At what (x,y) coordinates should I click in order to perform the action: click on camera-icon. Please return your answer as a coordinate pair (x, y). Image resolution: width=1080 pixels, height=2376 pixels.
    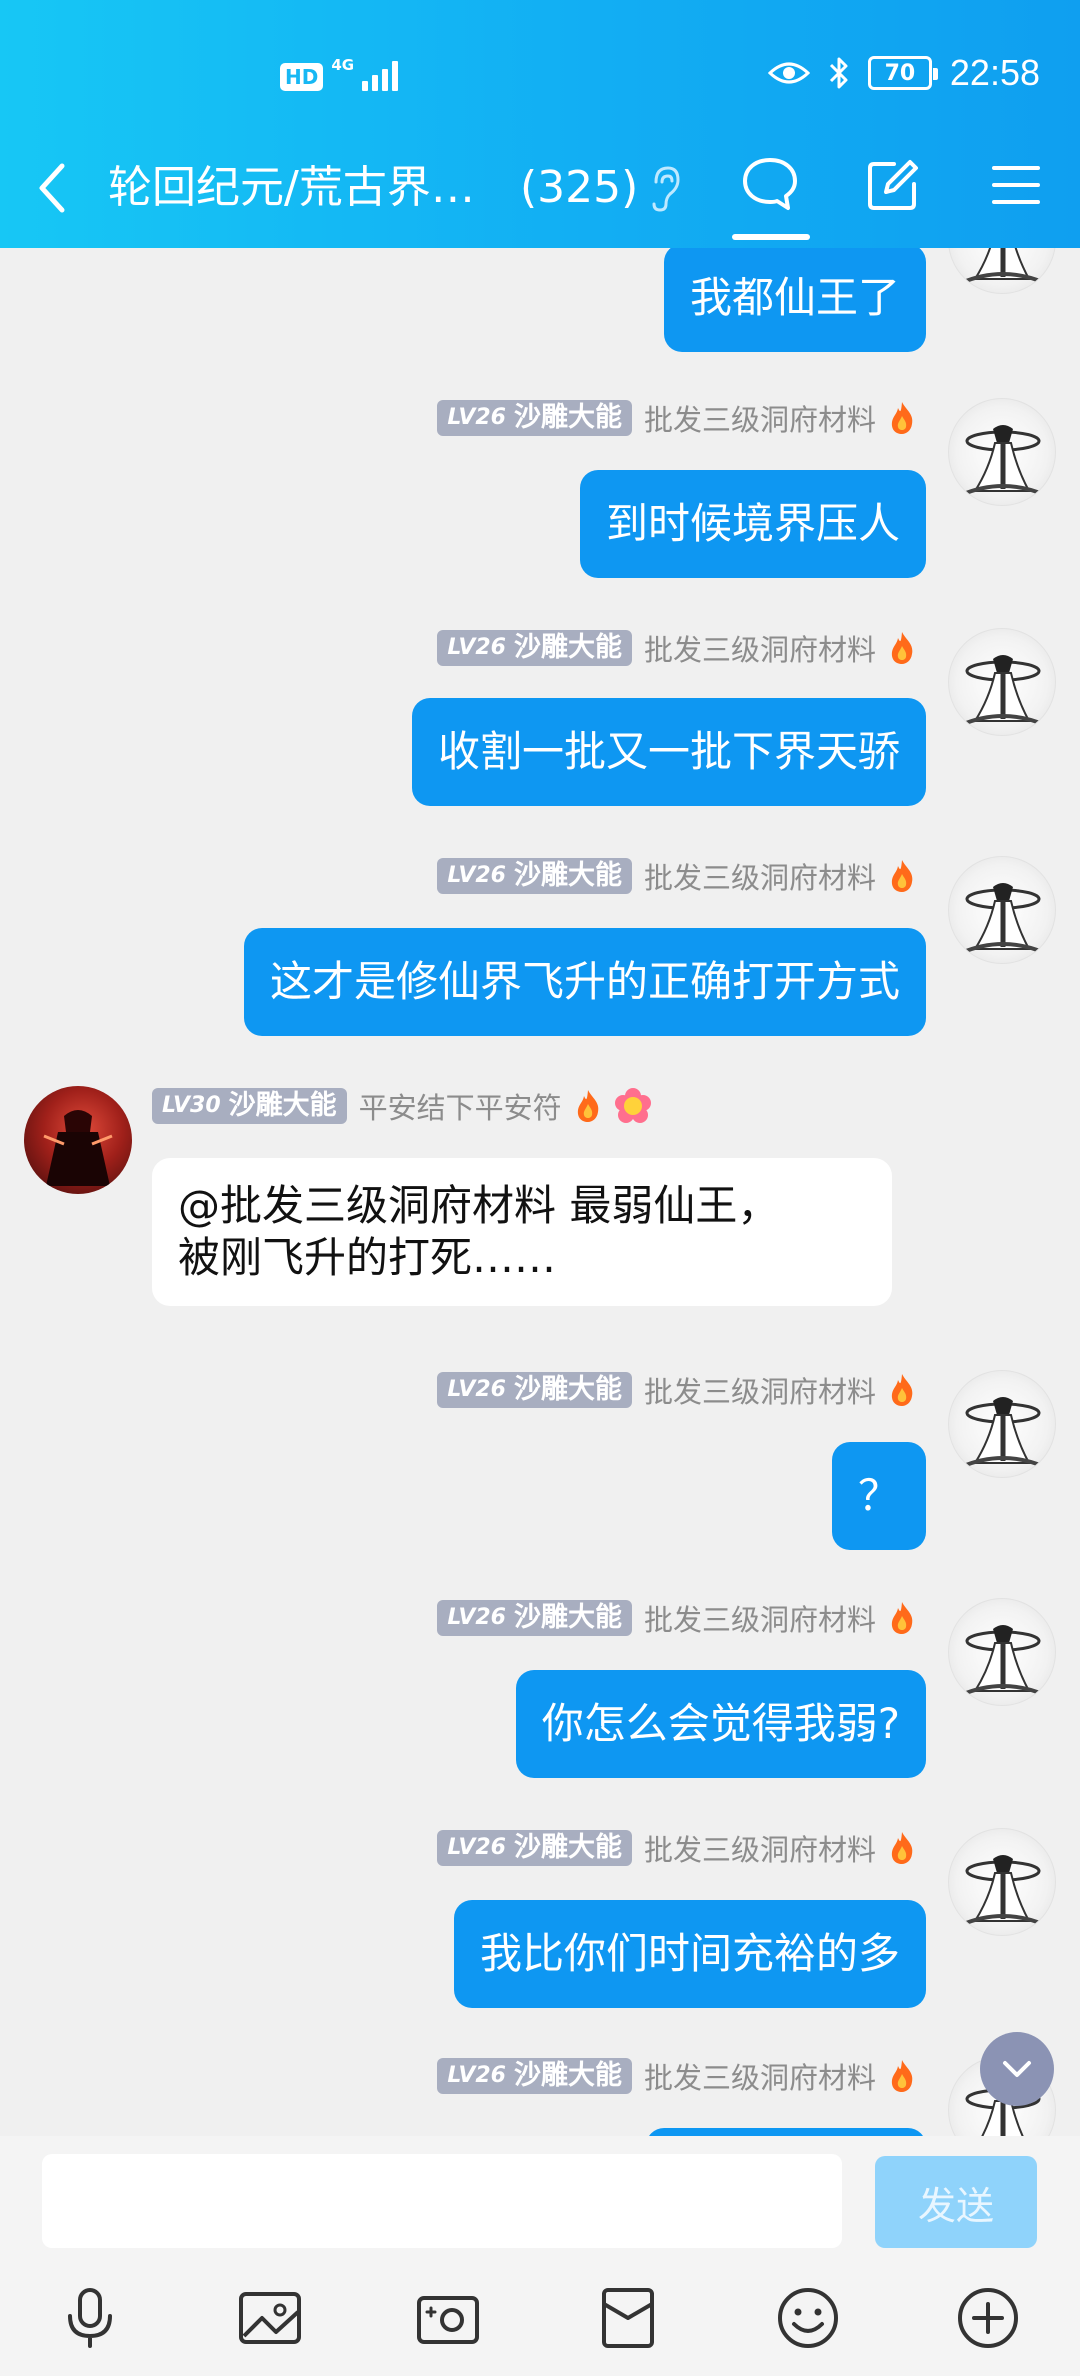
    Looking at the image, I should click on (448, 2318).